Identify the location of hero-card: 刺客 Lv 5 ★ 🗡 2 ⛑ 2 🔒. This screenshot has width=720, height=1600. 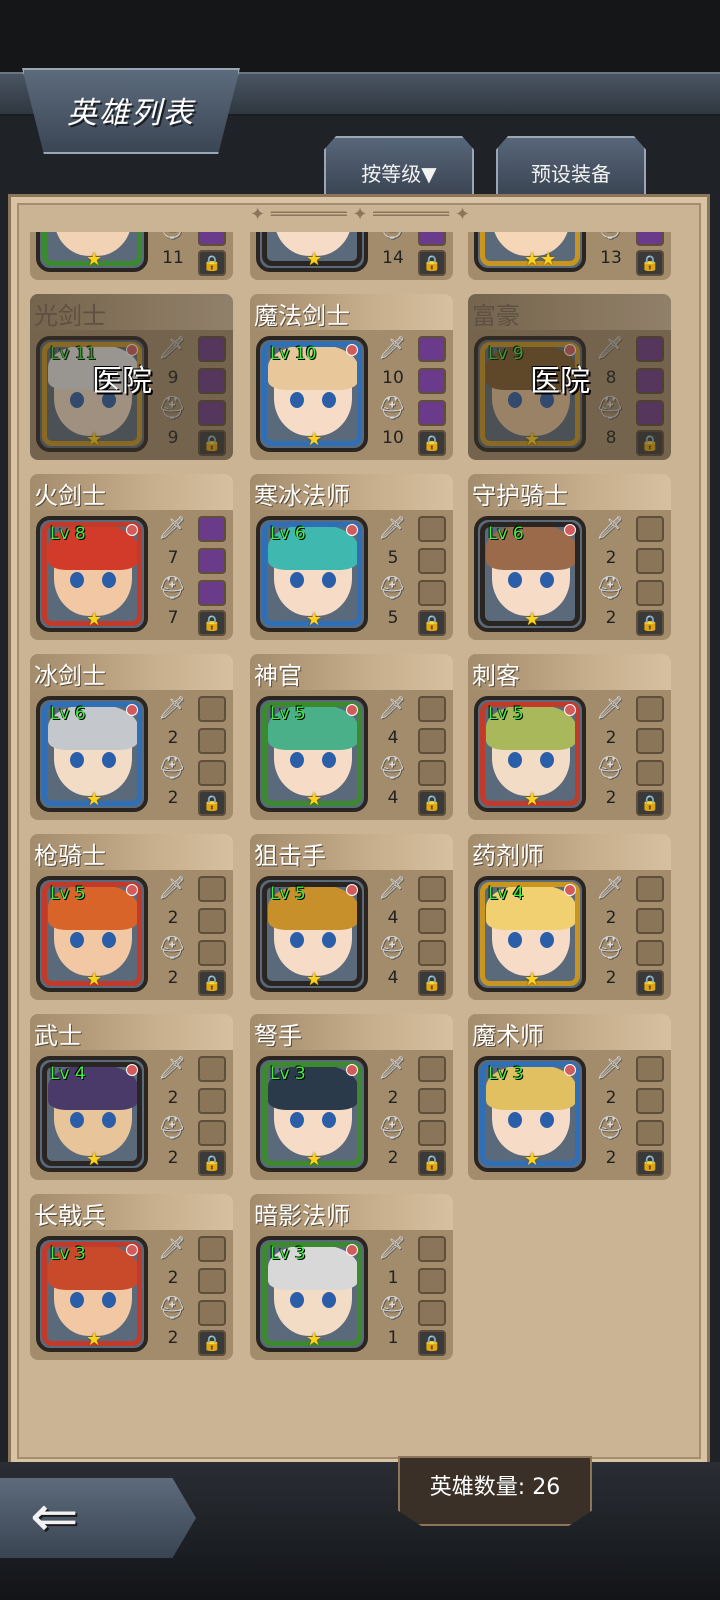
(569, 737).